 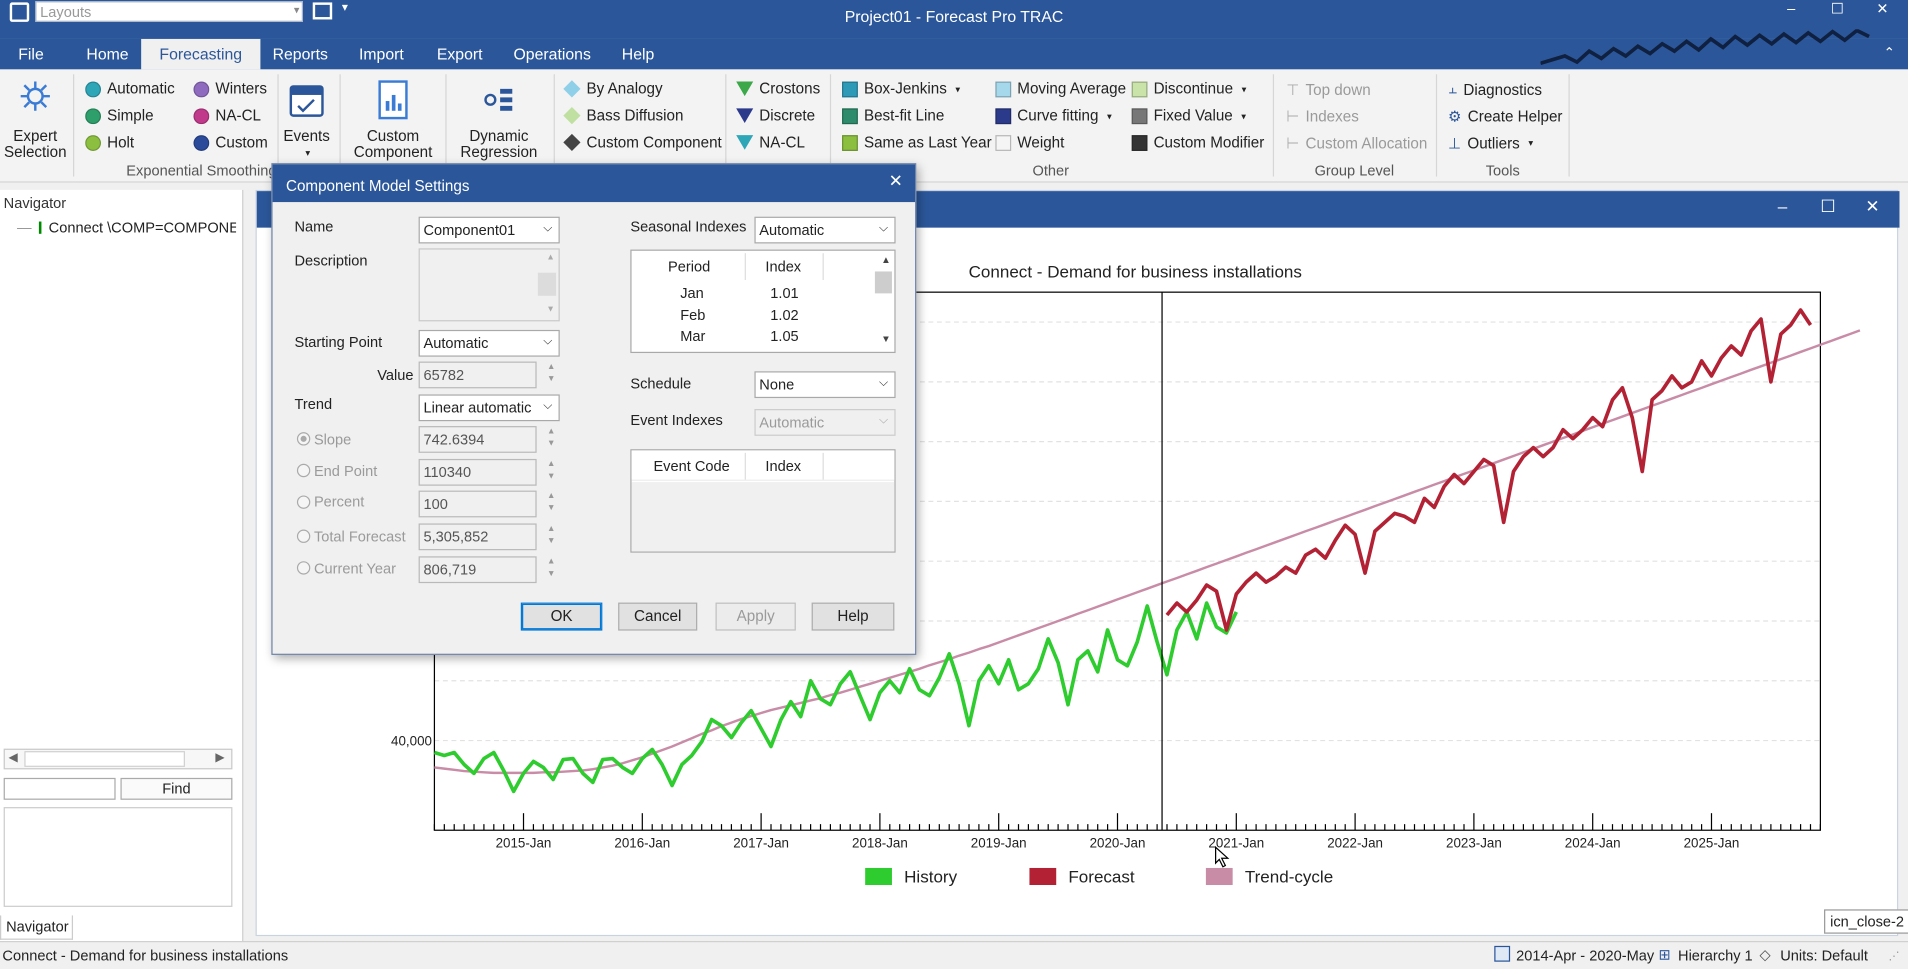 What do you see at coordinates (923, 142) in the screenshot?
I see `same-as-last-year-button: Same as Last Year▾` at bounding box center [923, 142].